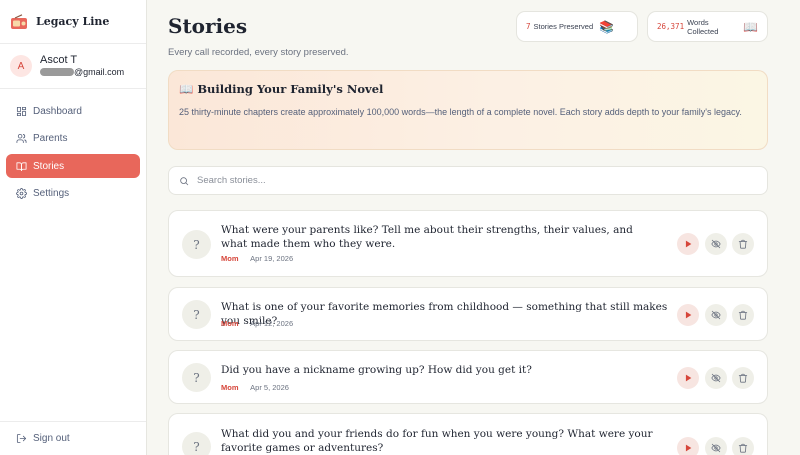 This screenshot has height=455, width=800. What do you see at coordinates (184, 180) in the screenshot?
I see `search-icon` at bounding box center [184, 180].